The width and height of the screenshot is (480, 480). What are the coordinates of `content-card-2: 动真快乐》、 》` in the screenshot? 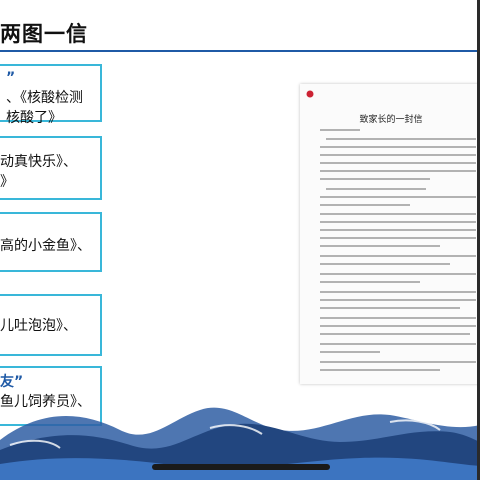 It's located at (51, 168).